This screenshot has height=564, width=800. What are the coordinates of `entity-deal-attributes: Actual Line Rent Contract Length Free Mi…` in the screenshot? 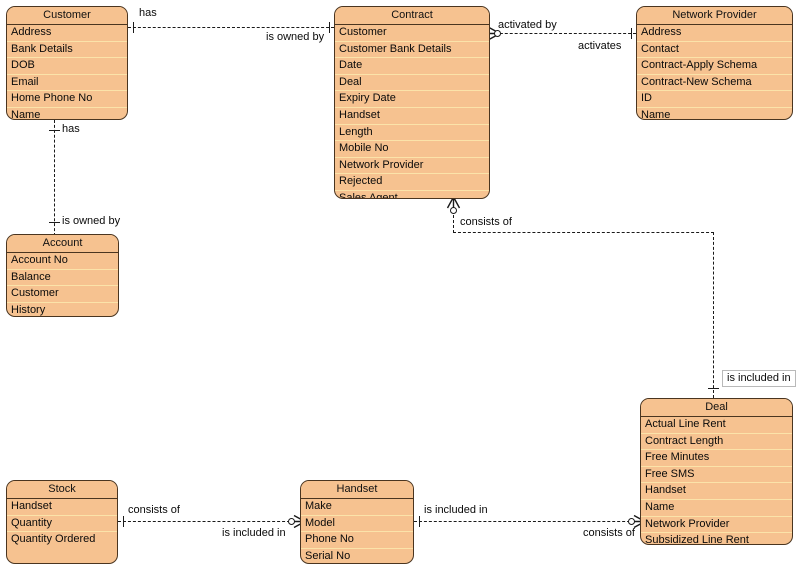 It's located at (716, 481).